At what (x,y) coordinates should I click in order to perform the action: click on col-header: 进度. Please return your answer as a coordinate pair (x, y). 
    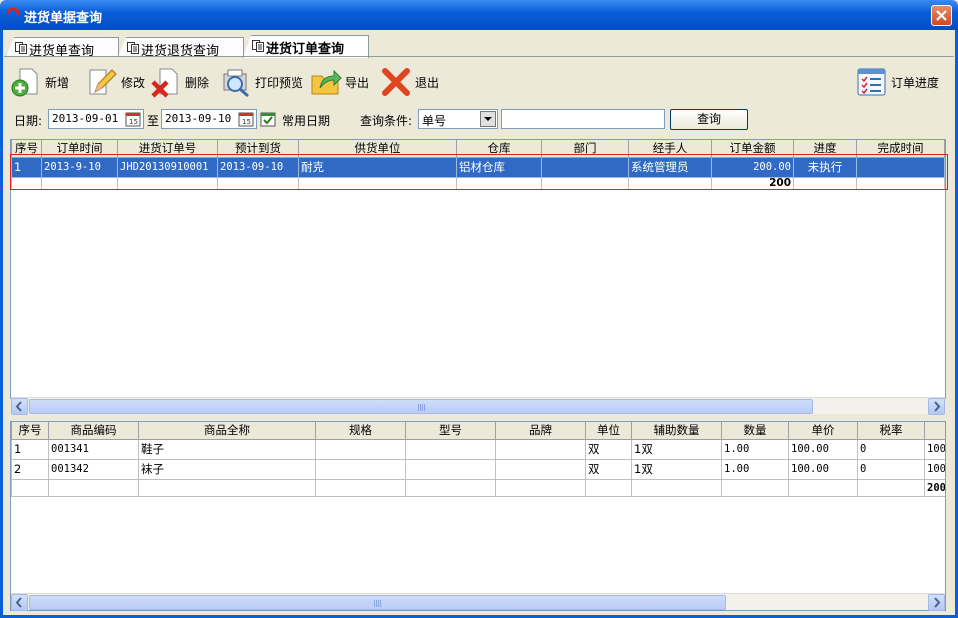
    Looking at the image, I should click on (825, 149).